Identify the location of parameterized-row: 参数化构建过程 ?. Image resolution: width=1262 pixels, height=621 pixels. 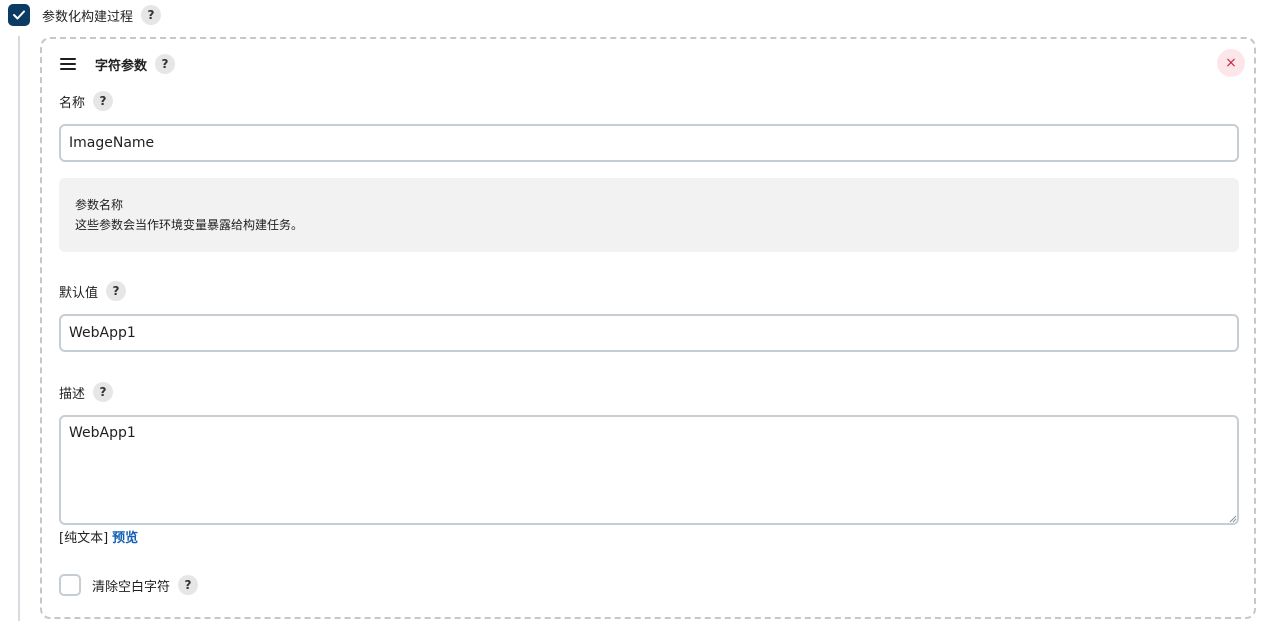
(85, 15).